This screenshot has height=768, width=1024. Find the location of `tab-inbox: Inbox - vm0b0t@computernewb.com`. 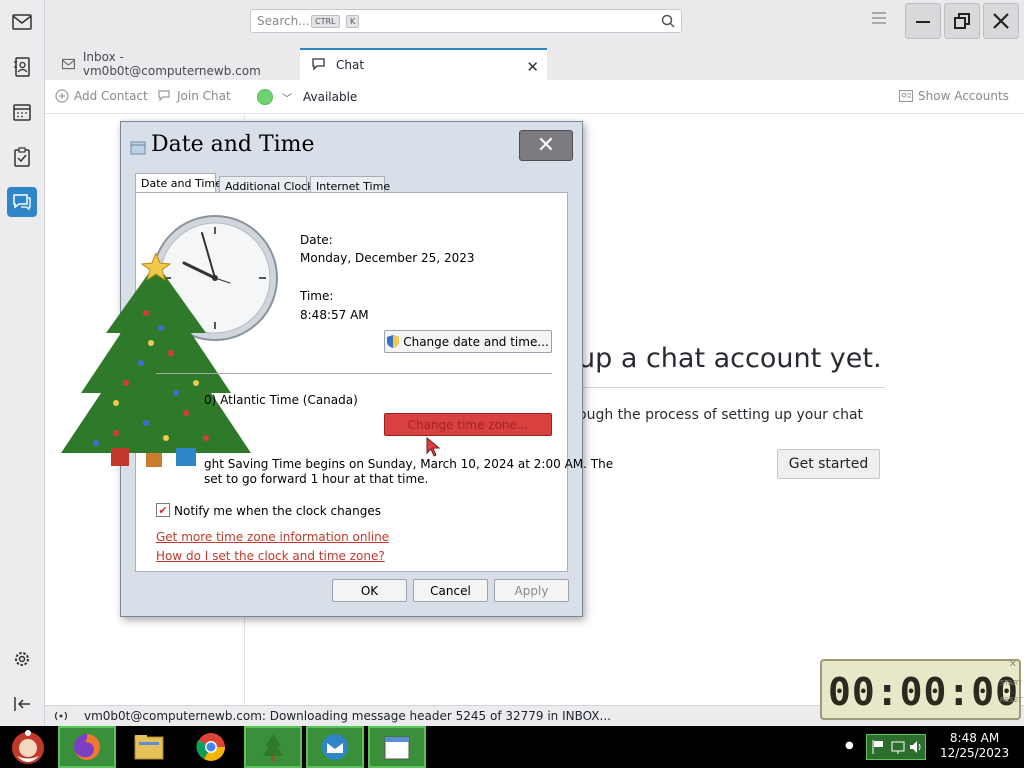

tab-inbox: Inbox - vm0b0t@computernewb.com is located at coordinates (175, 64).